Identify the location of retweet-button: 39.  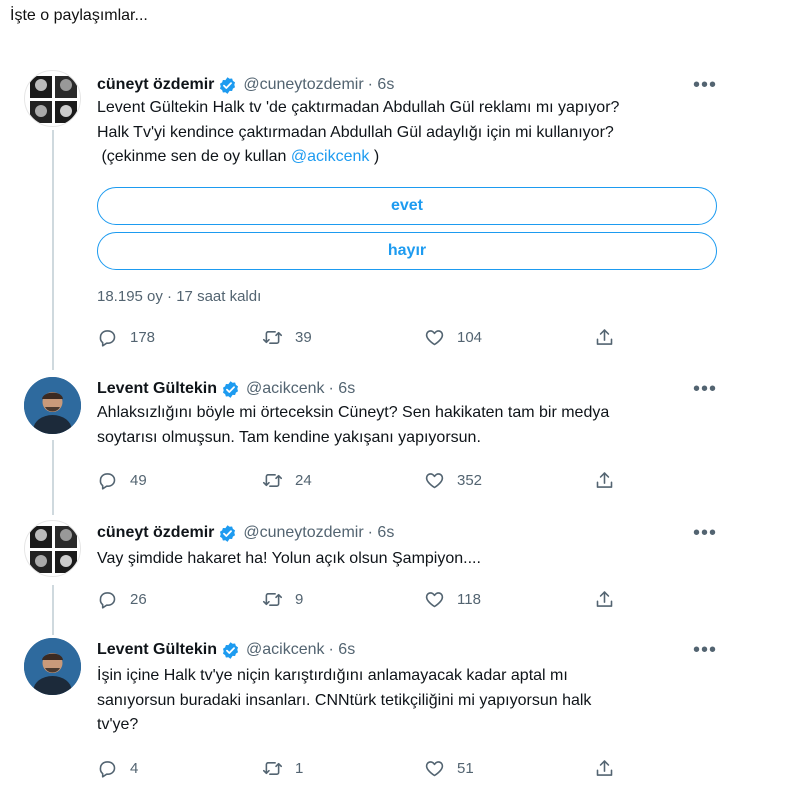
(287, 337).